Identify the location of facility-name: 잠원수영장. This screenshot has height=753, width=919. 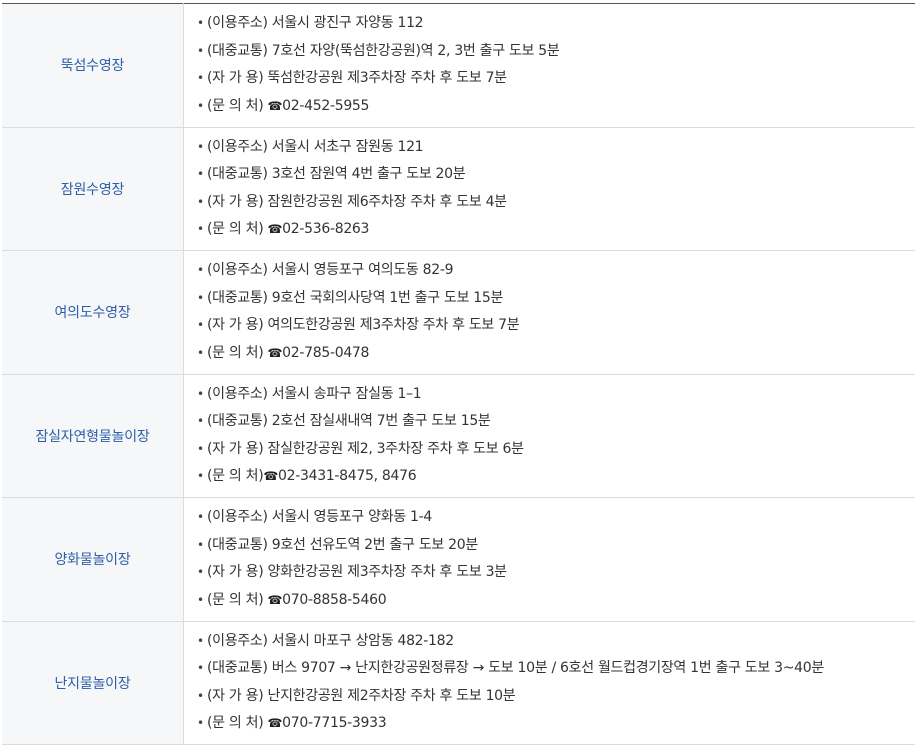
(93, 189).